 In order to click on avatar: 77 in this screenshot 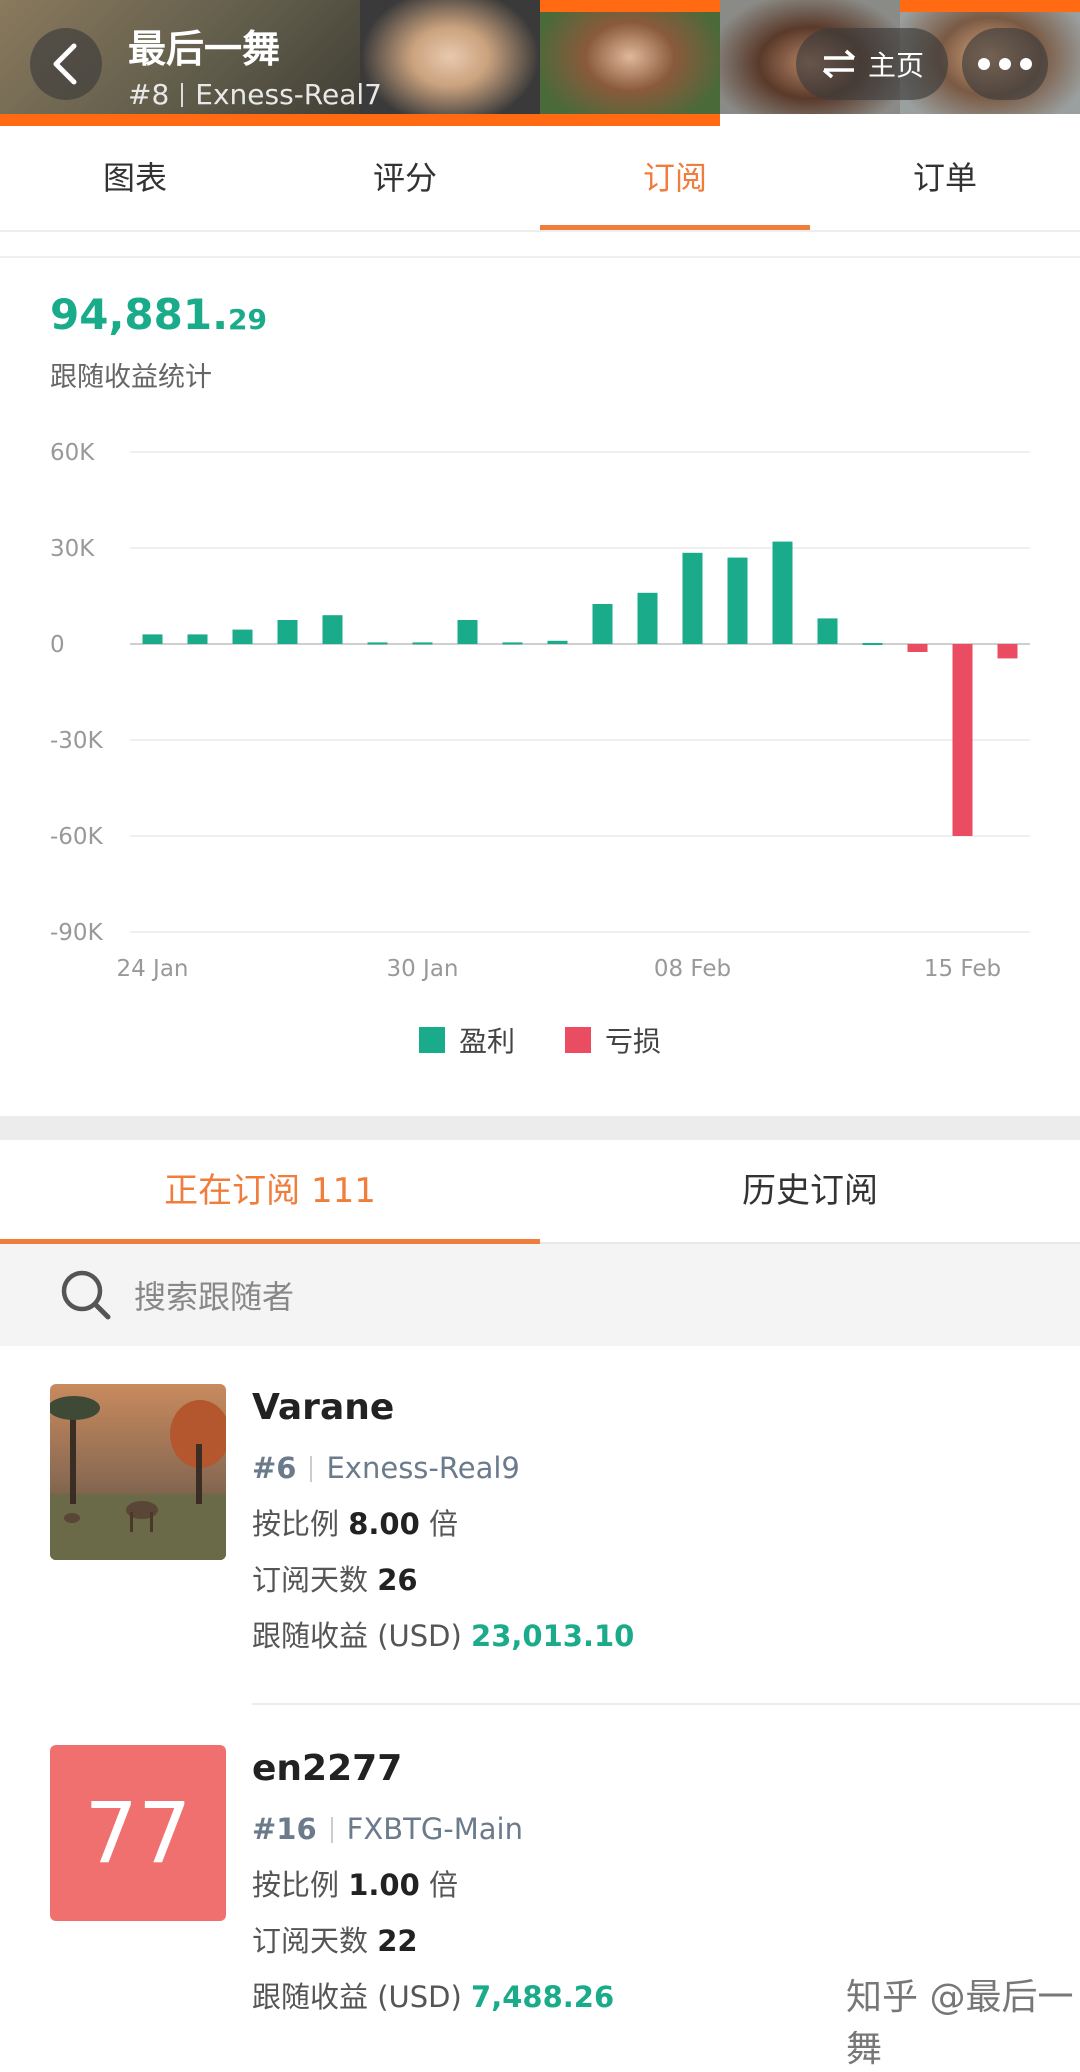, I will do `click(138, 1833)`.